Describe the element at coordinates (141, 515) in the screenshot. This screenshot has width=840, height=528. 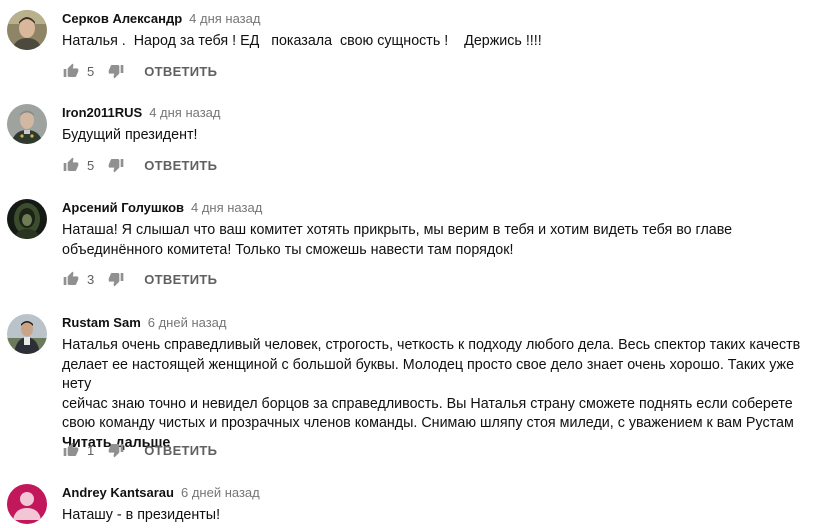
I see `comment-text: Наташу - в президенты!` at that location.